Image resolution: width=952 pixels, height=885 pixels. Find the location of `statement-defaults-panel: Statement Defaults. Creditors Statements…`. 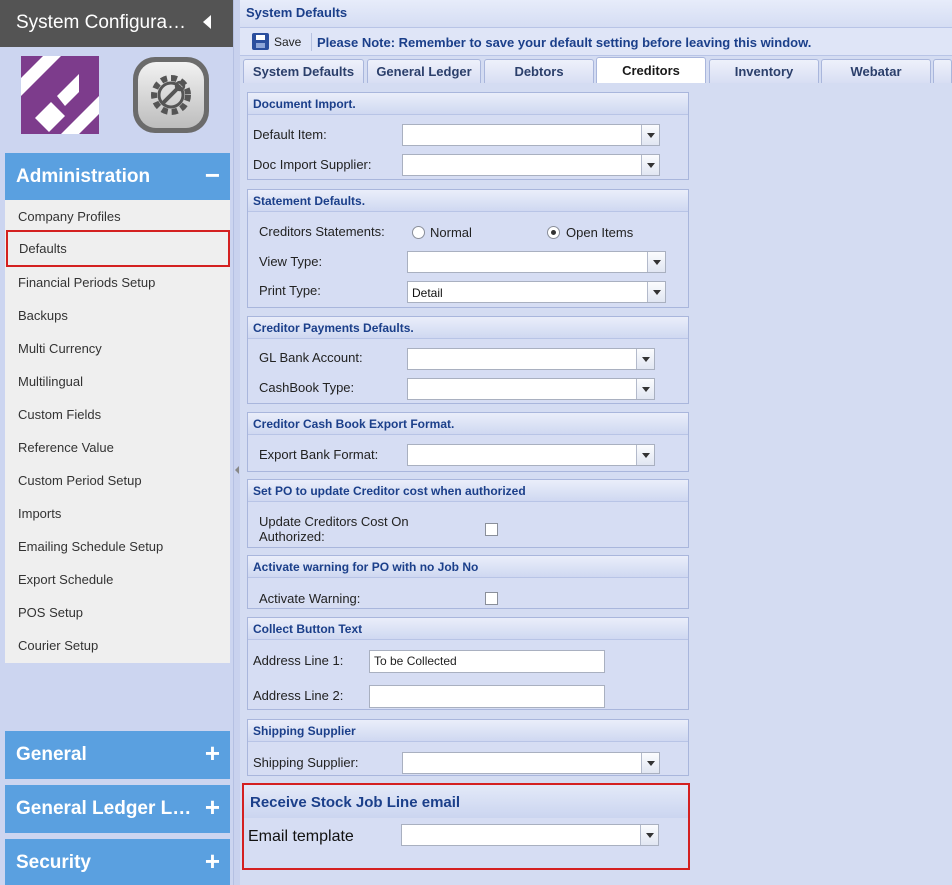

statement-defaults-panel: Statement Defaults. Creditors Statements… is located at coordinates (468, 248).